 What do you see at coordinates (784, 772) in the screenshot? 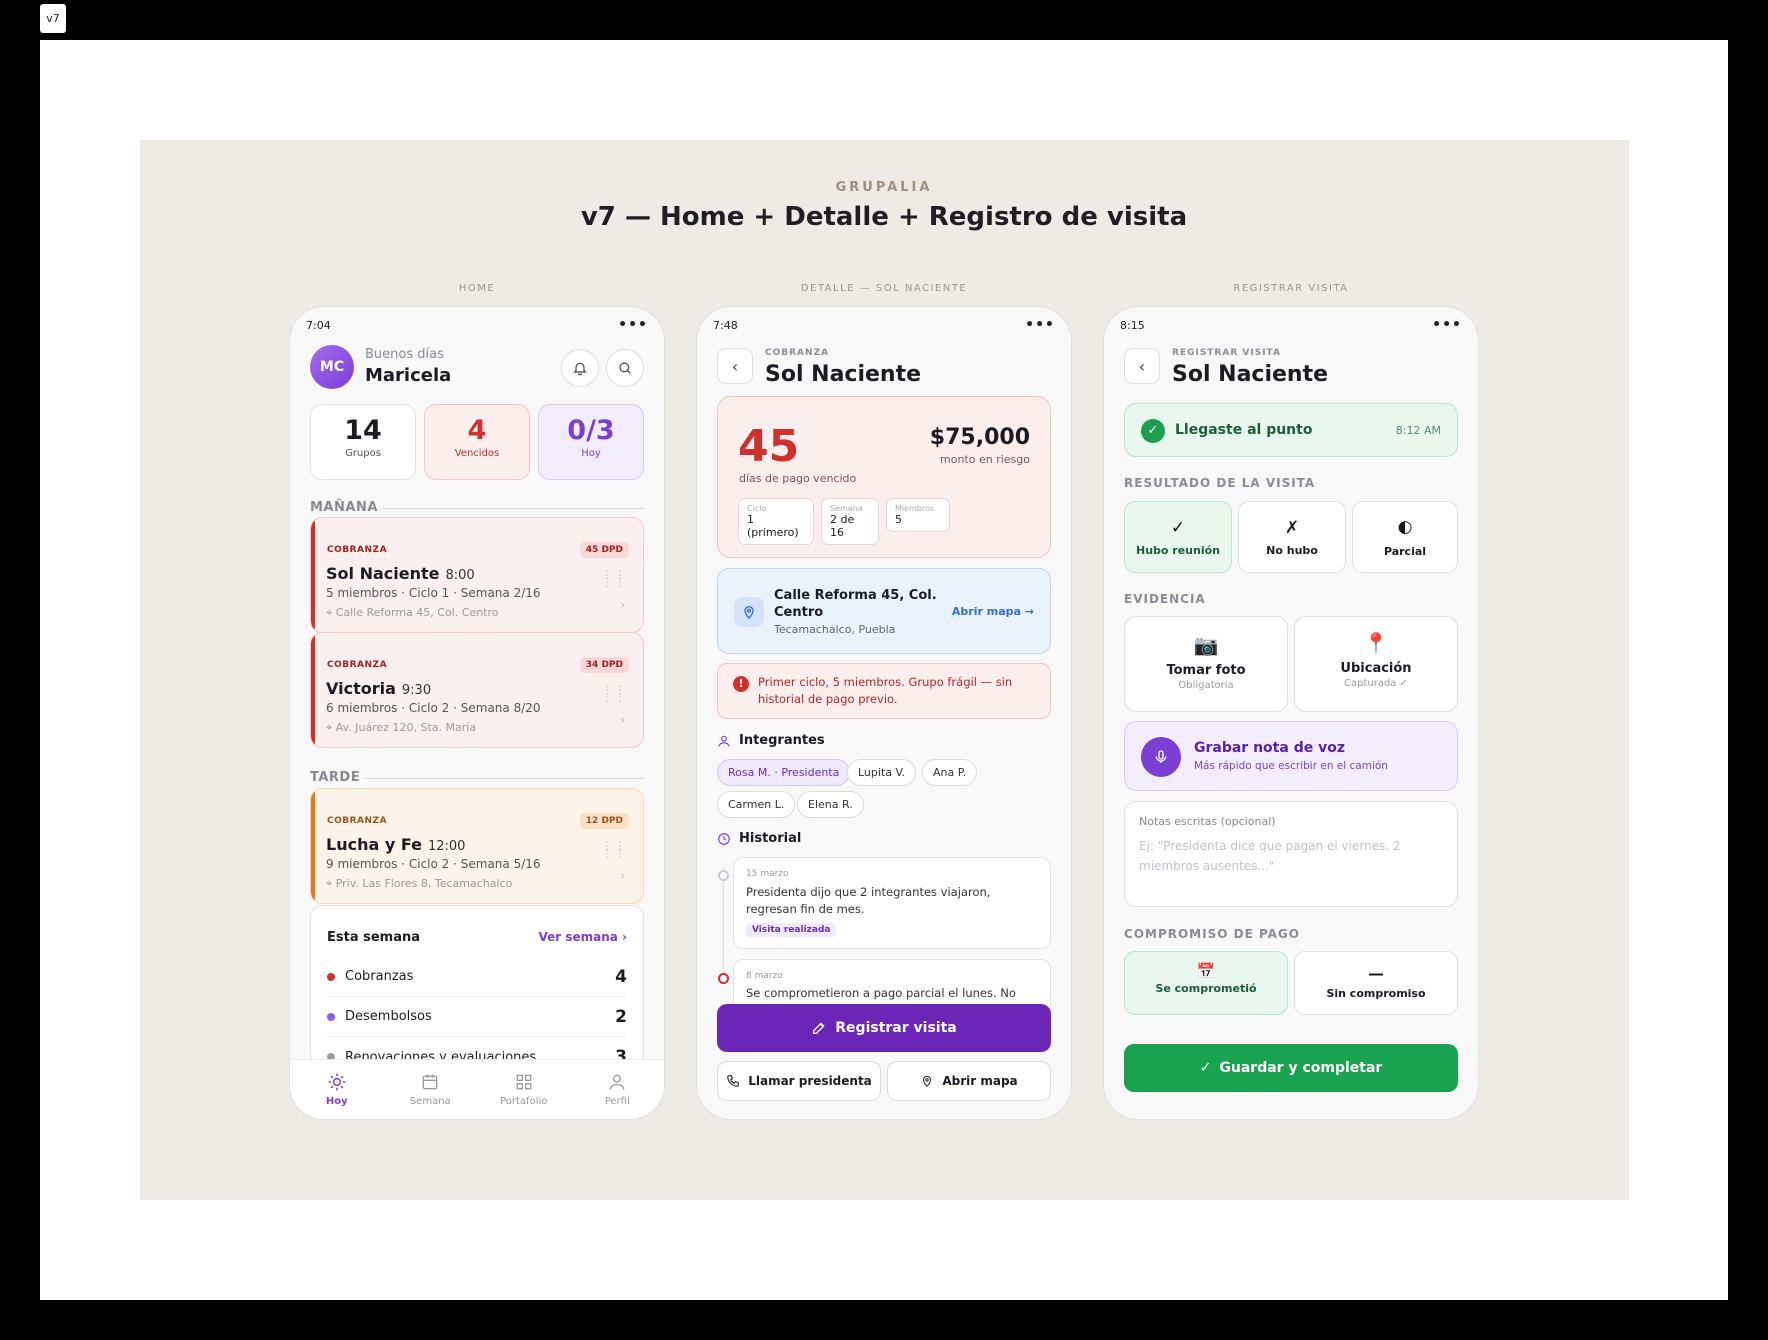
I see `member-chip: Rosa M. · Presidenta` at bounding box center [784, 772].